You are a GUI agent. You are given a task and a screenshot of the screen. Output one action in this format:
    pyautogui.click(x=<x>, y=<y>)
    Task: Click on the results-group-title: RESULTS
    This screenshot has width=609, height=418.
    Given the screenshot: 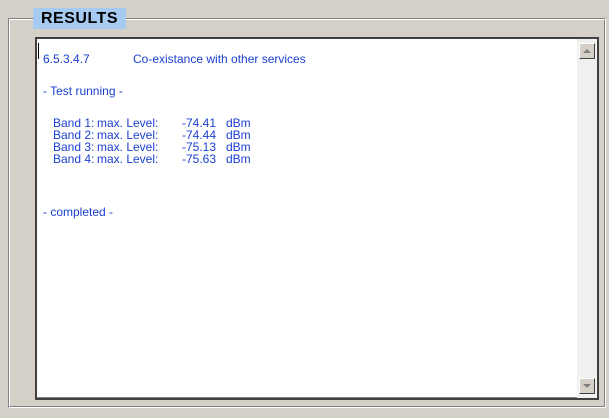 What is the action you would take?
    pyautogui.click(x=79, y=18)
    